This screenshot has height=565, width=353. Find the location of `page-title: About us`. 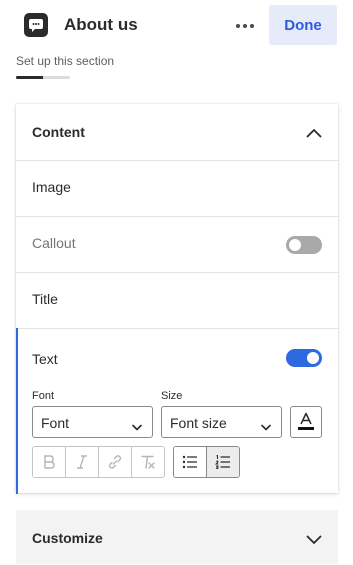

page-title: About us is located at coordinates (101, 24).